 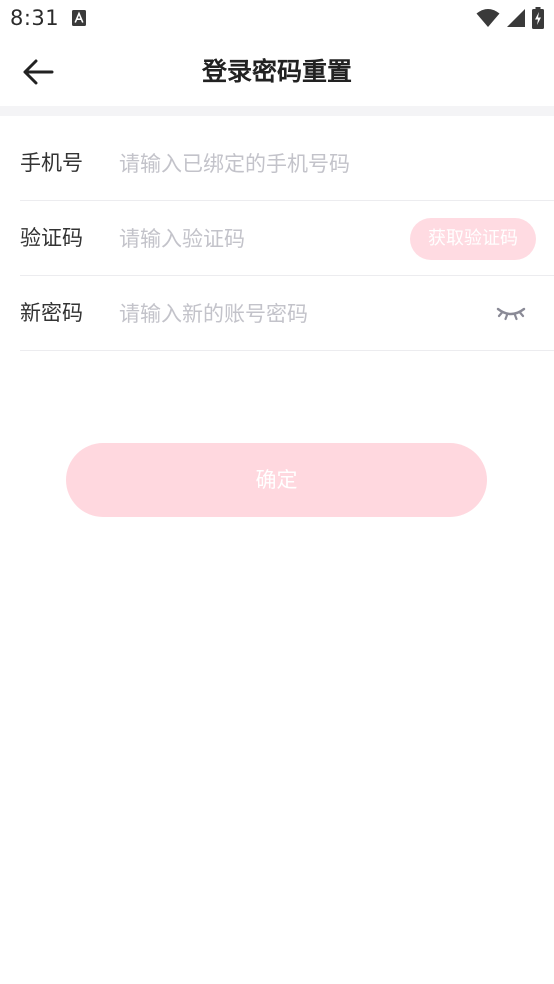 What do you see at coordinates (276, 480) in the screenshot?
I see `confirm-button: 确定` at bounding box center [276, 480].